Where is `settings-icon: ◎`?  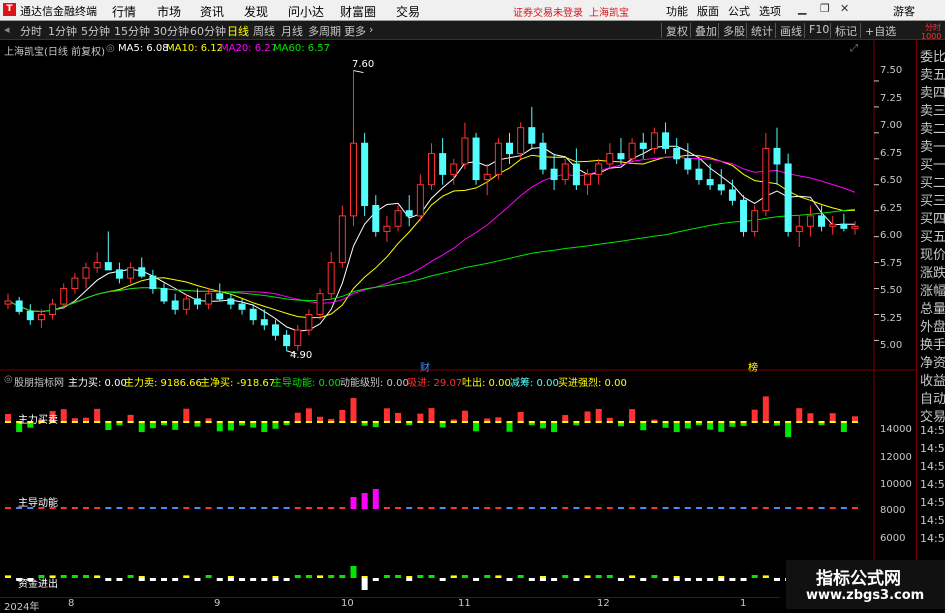
settings-icon: ◎ is located at coordinates (110, 48).